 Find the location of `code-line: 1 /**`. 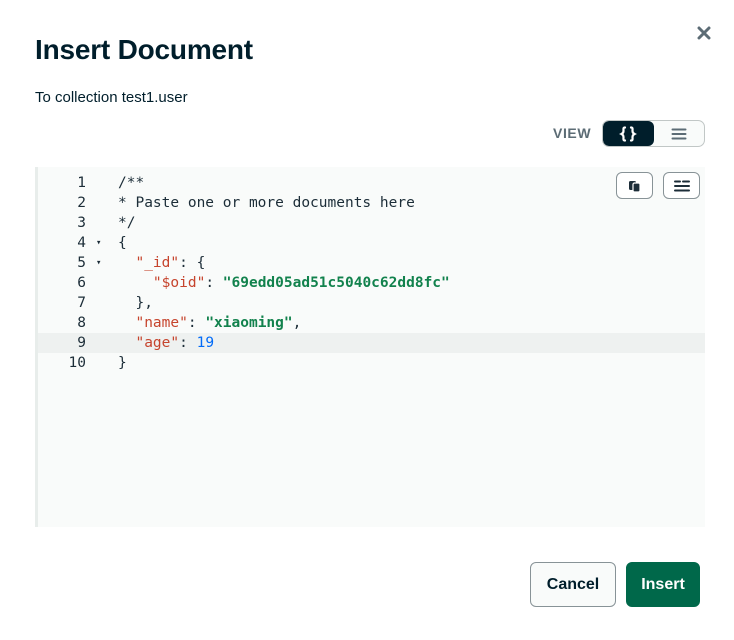

code-line: 1 /** is located at coordinates (371, 183).